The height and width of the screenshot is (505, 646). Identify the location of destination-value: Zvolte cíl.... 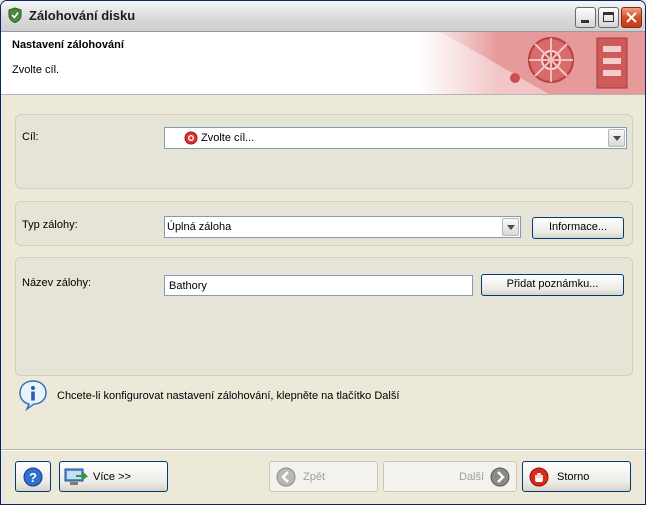
(228, 138).